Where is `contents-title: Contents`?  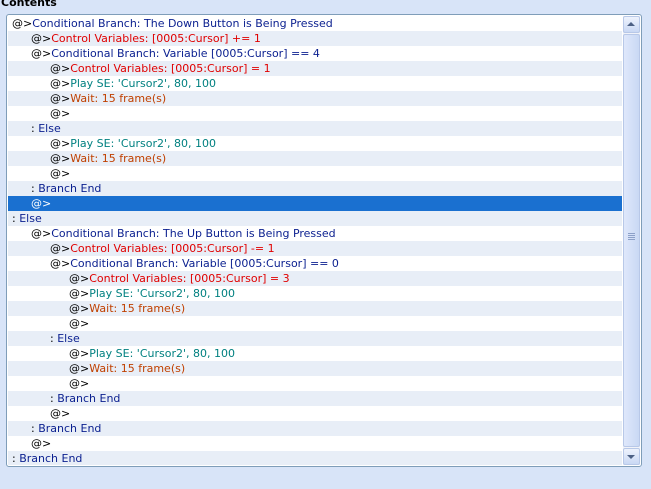
contents-title: Contents is located at coordinates (29, 4).